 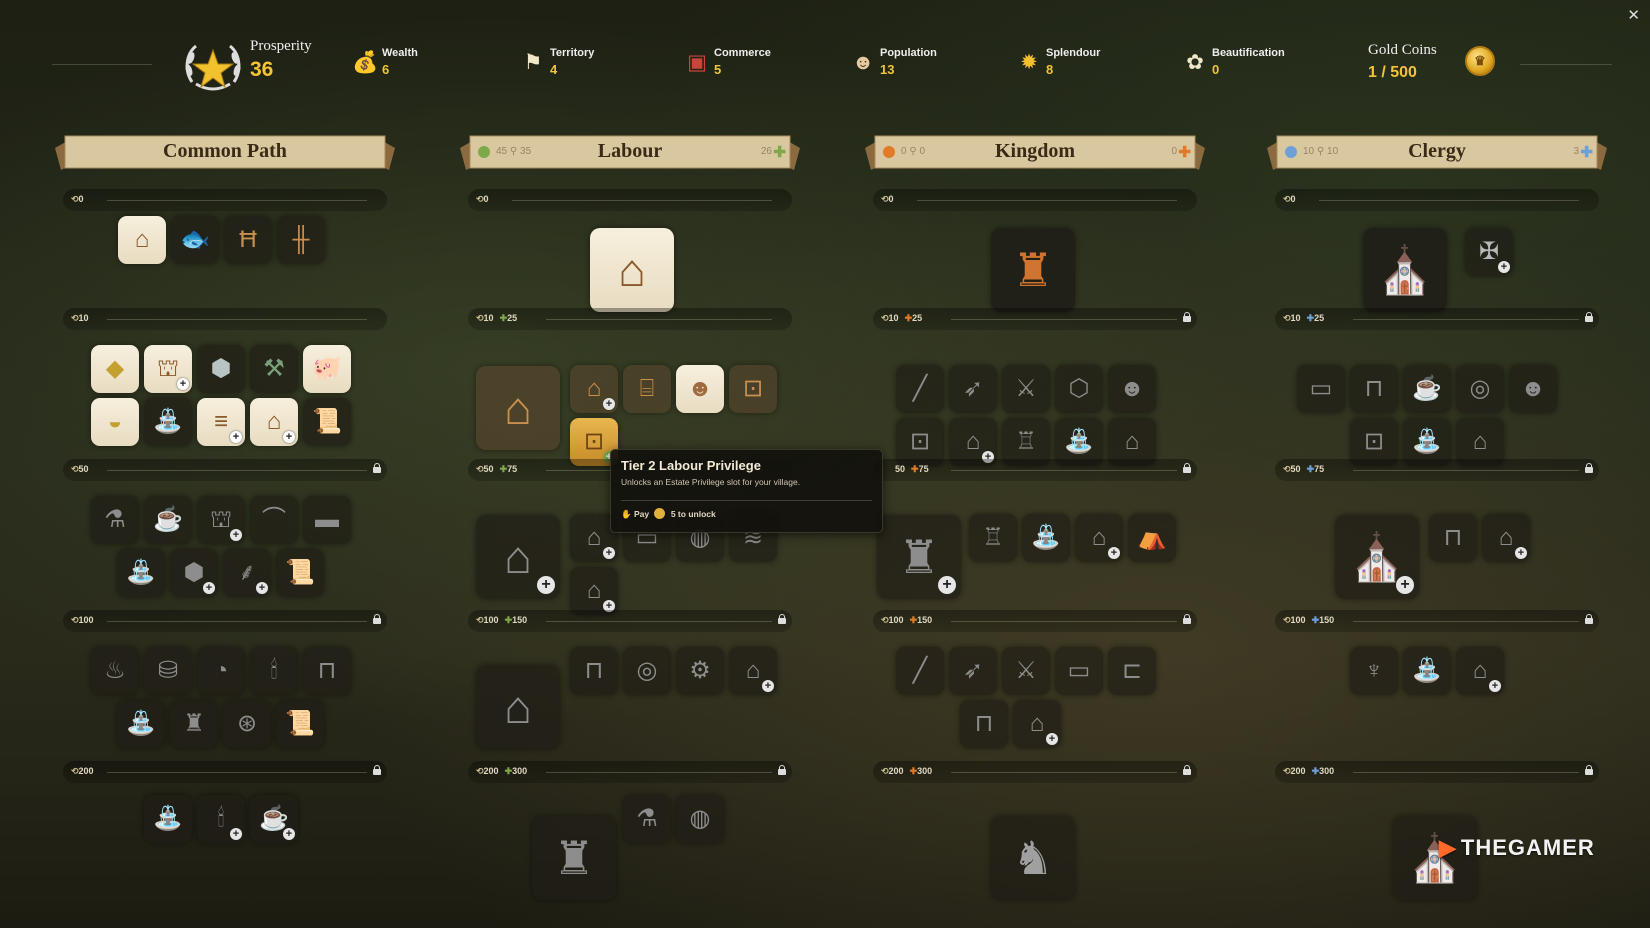 I want to click on stone-icon: ⬢, so click(x=221, y=368).